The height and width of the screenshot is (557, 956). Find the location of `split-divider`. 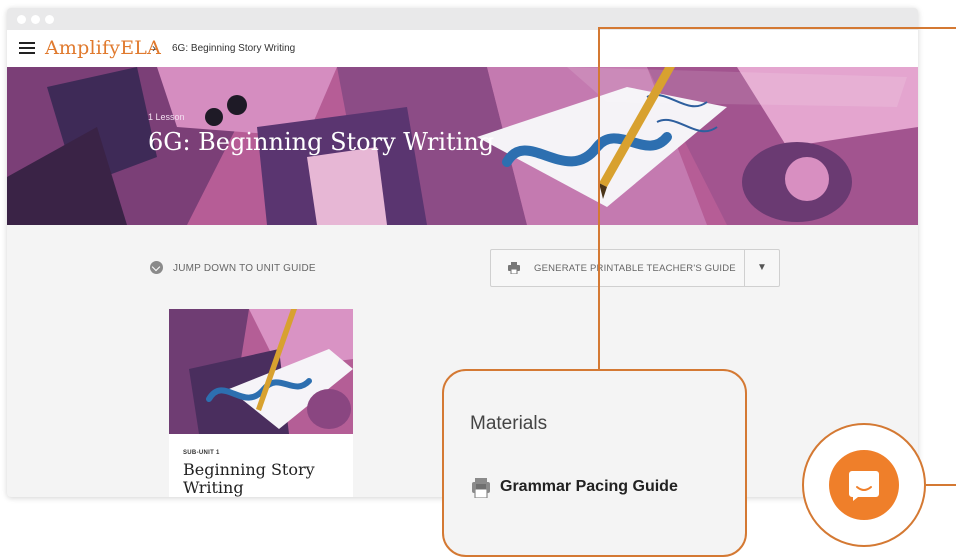

split-divider is located at coordinates (744, 268).